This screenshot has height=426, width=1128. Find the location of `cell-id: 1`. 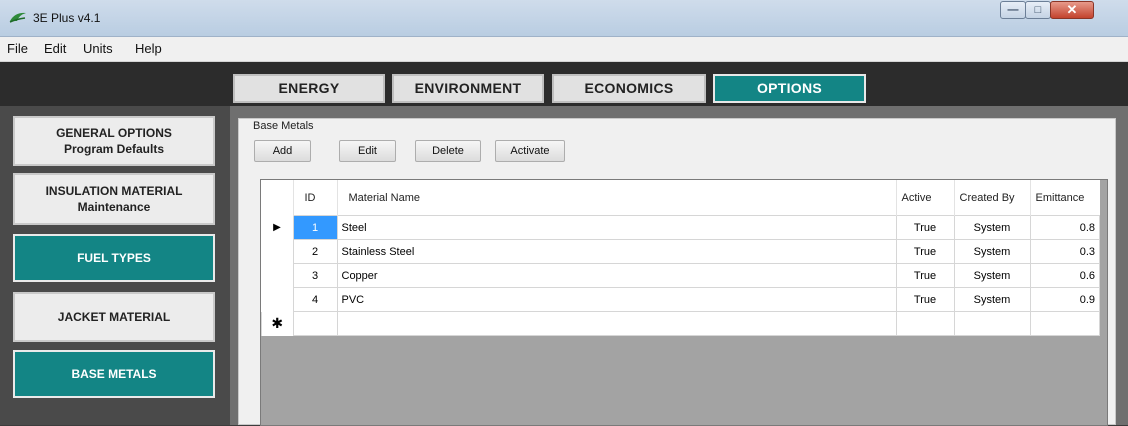

cell-id: 1 is located at coordinates (315, 227).